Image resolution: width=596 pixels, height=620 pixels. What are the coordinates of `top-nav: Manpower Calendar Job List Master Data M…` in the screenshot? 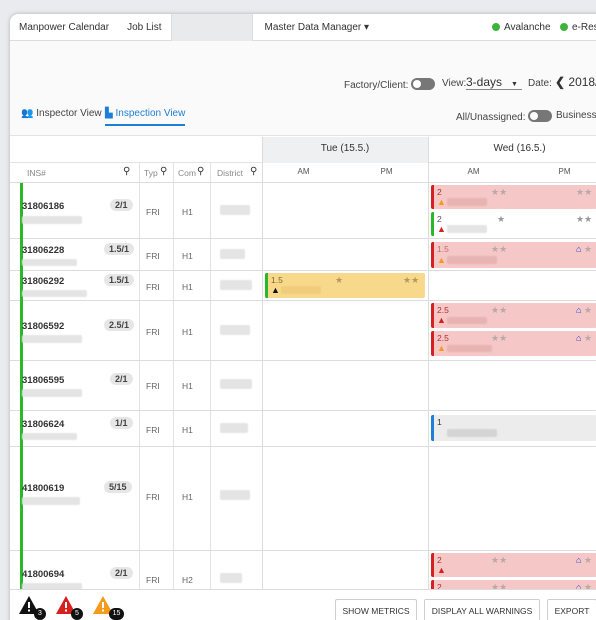 It's located at (303, 27).